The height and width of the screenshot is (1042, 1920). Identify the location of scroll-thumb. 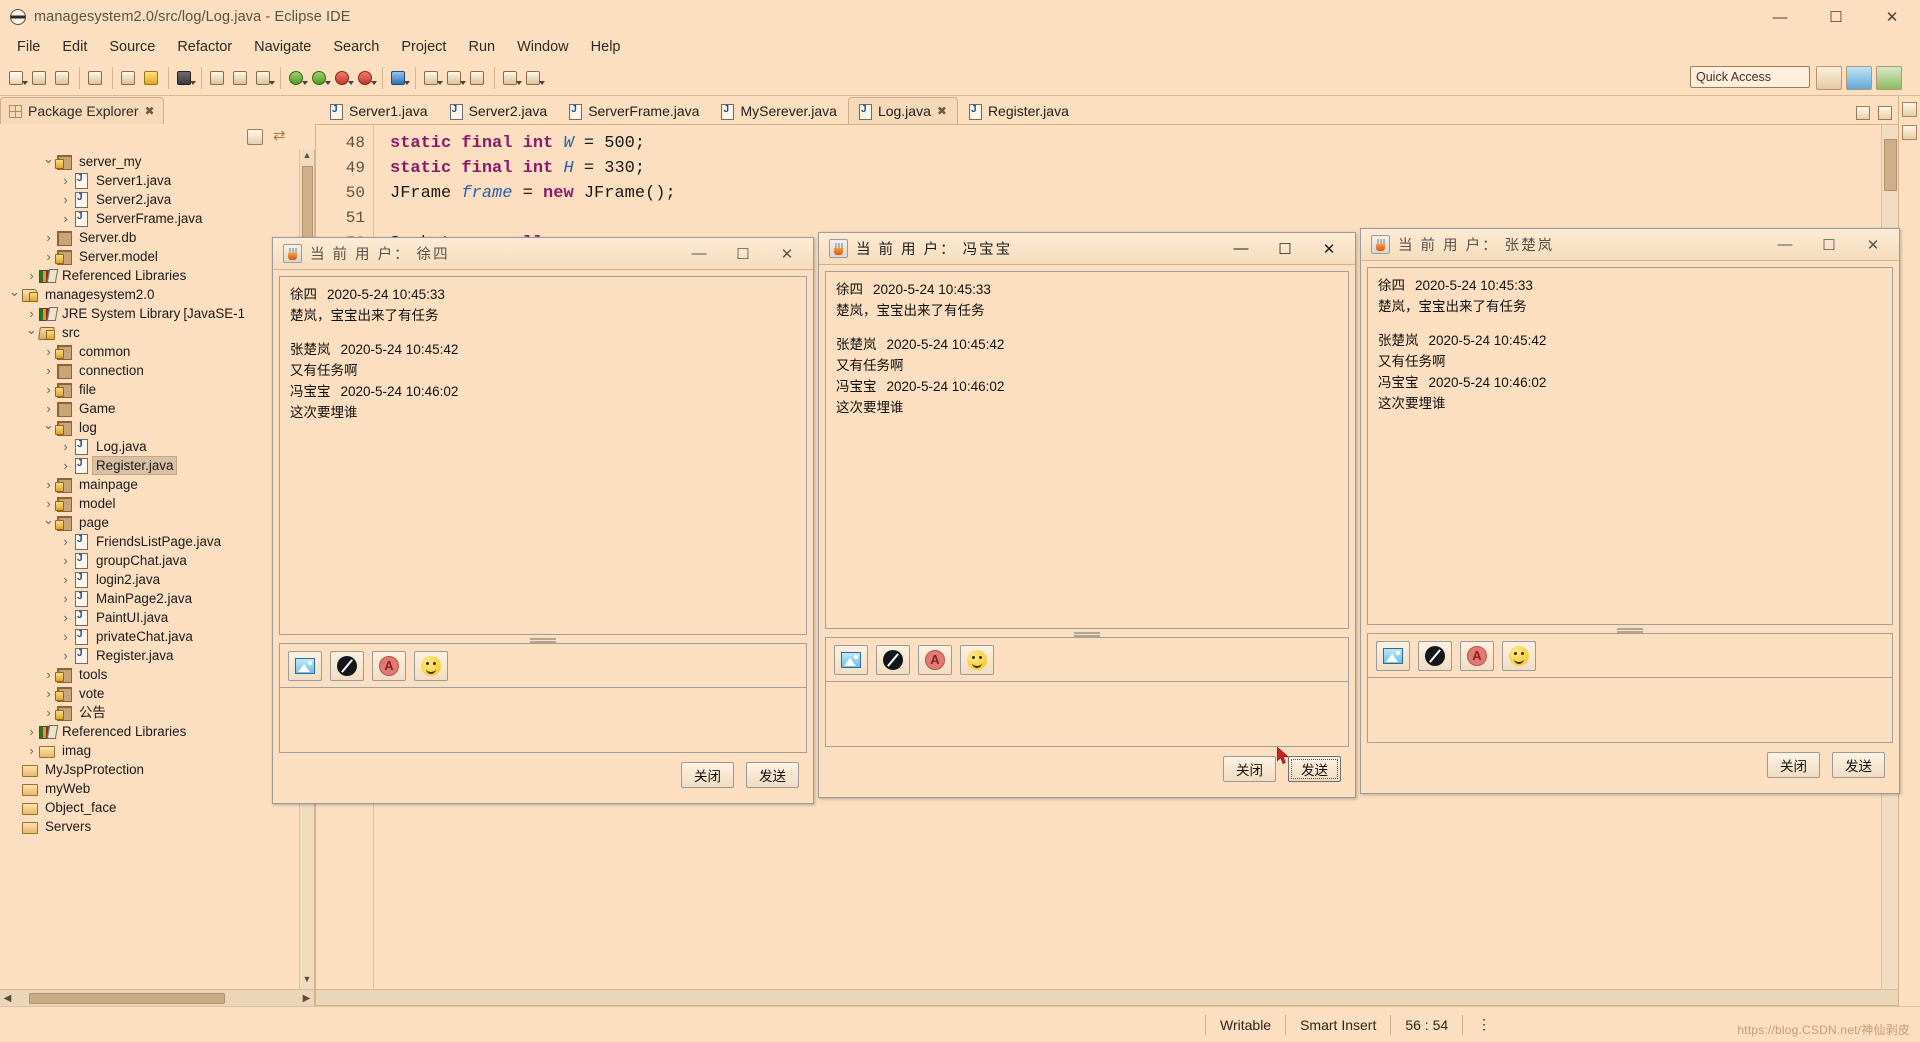
(1890, 165).